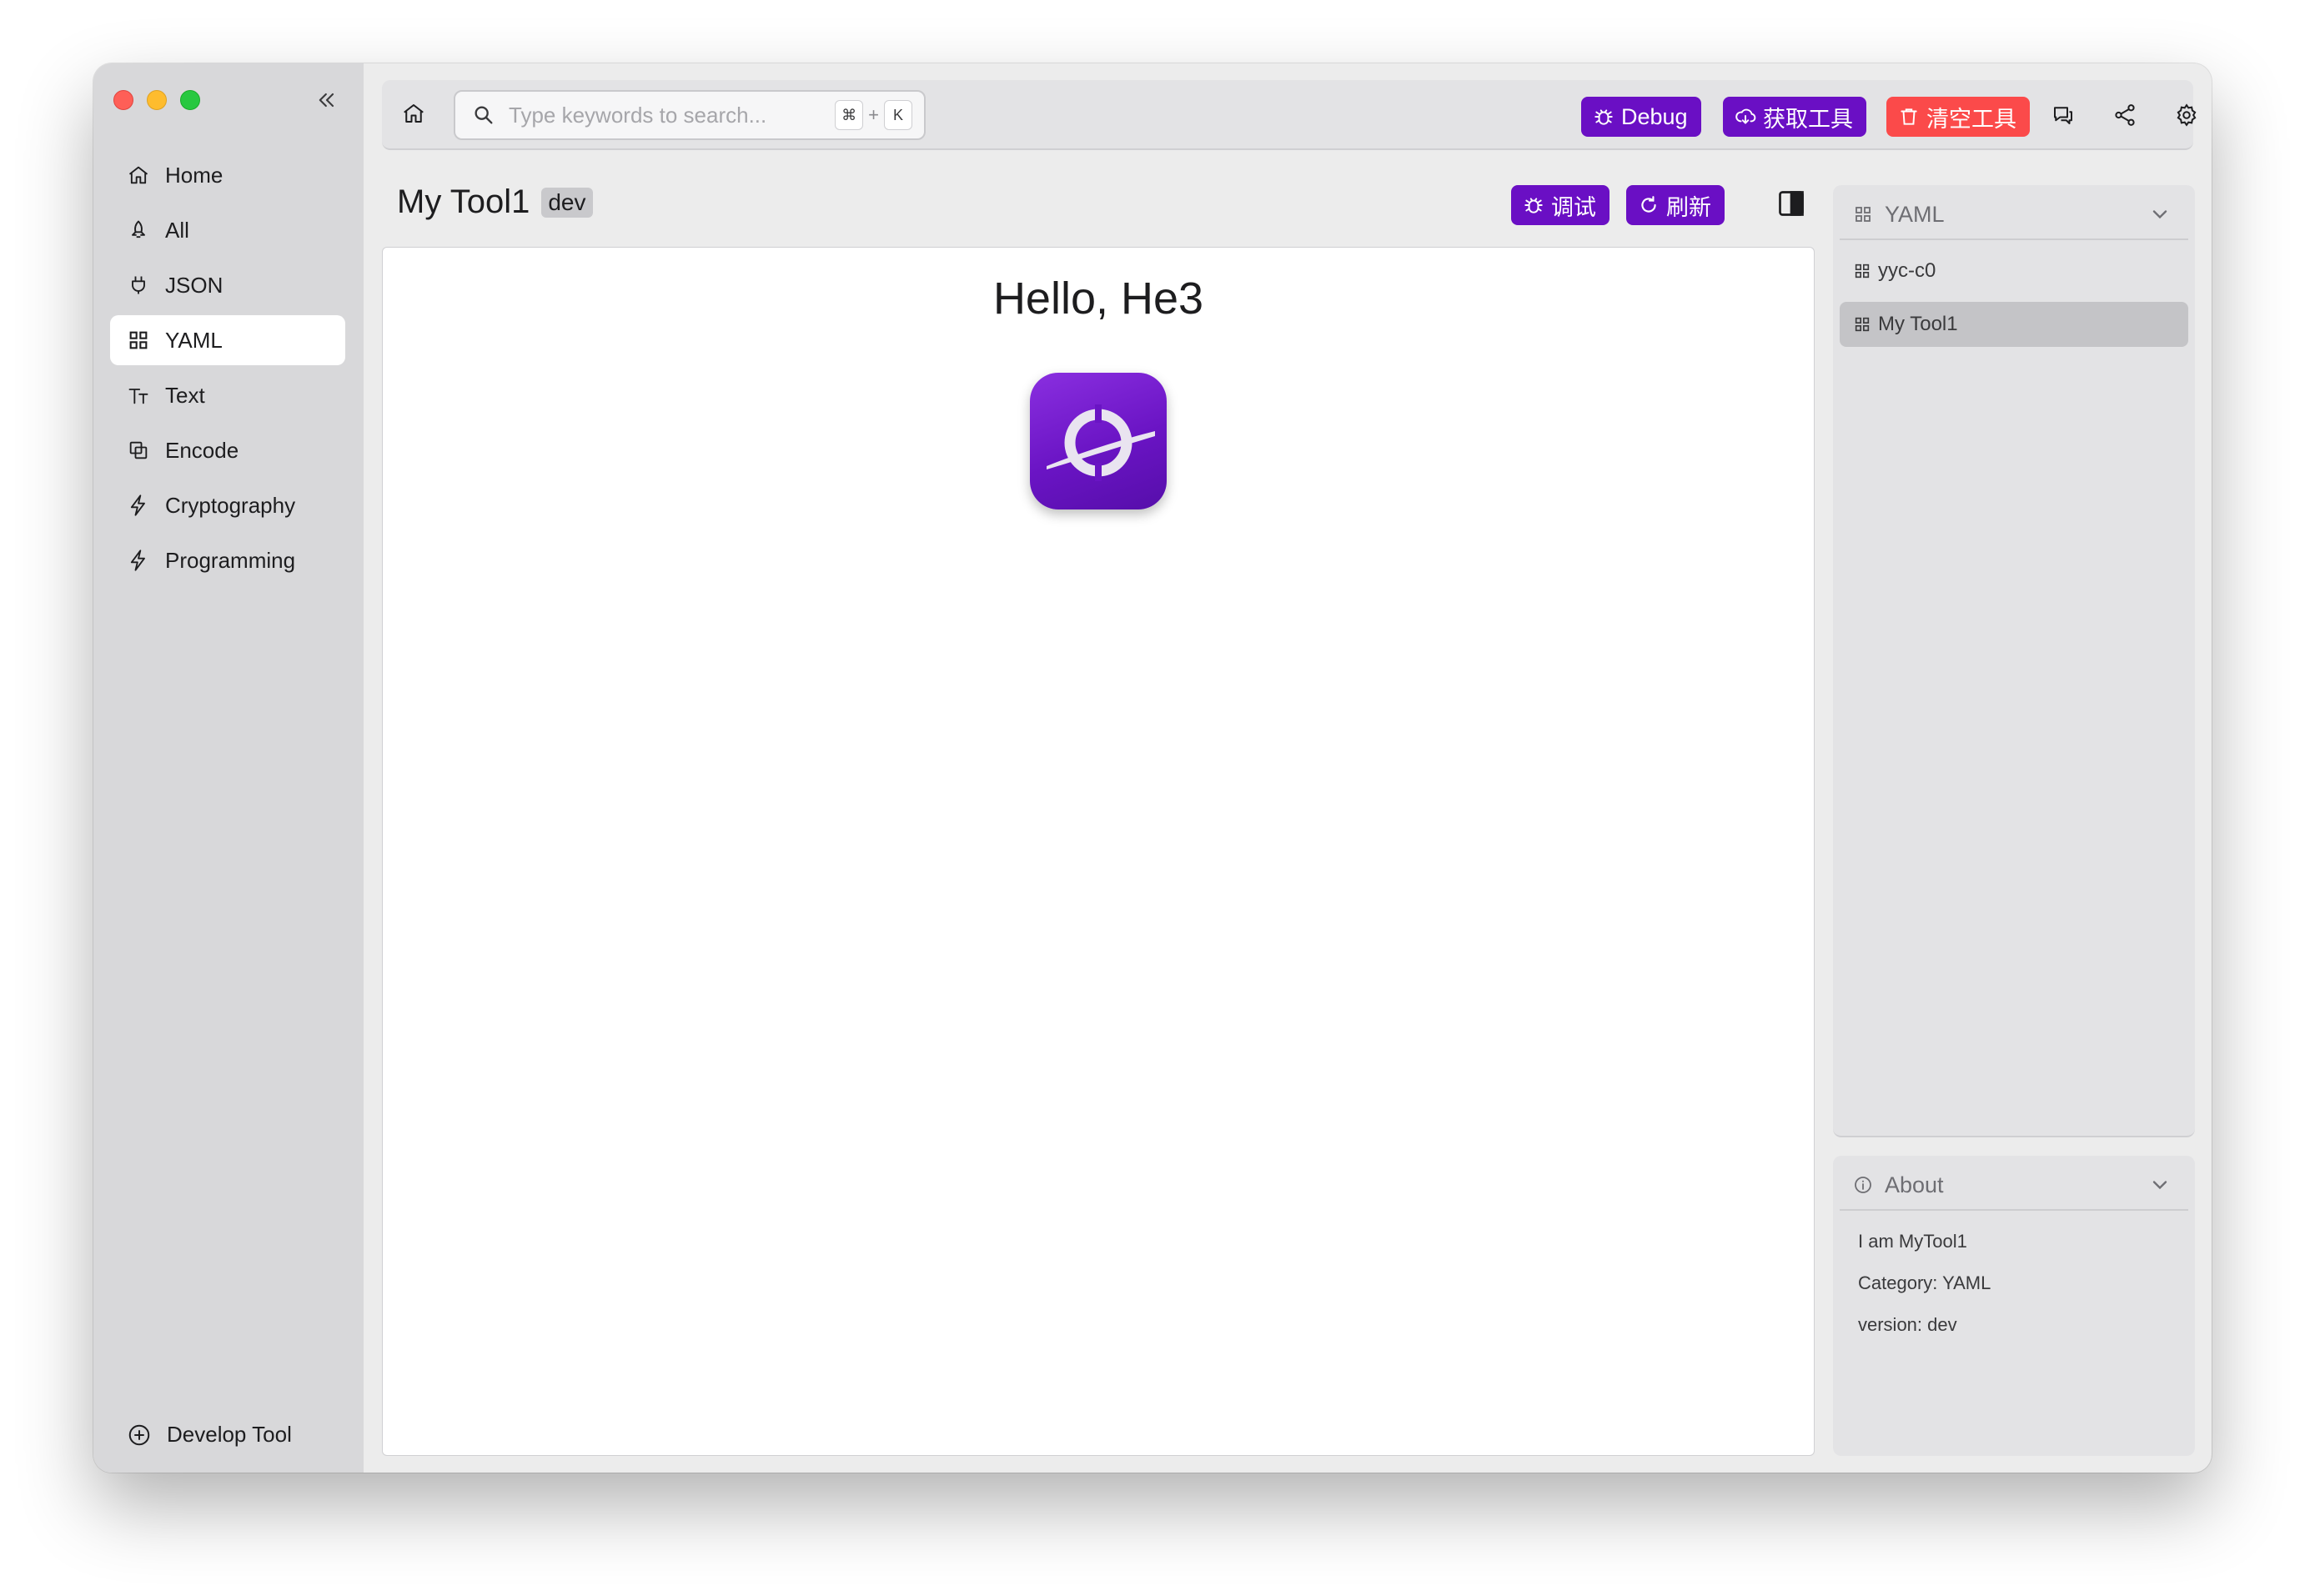 This screenshot has width=2305, height=1596. Describe the element at coordinates (2014, 324) in the screenshot. I see `tool-item-my-tool1: My Tool1` at that location.